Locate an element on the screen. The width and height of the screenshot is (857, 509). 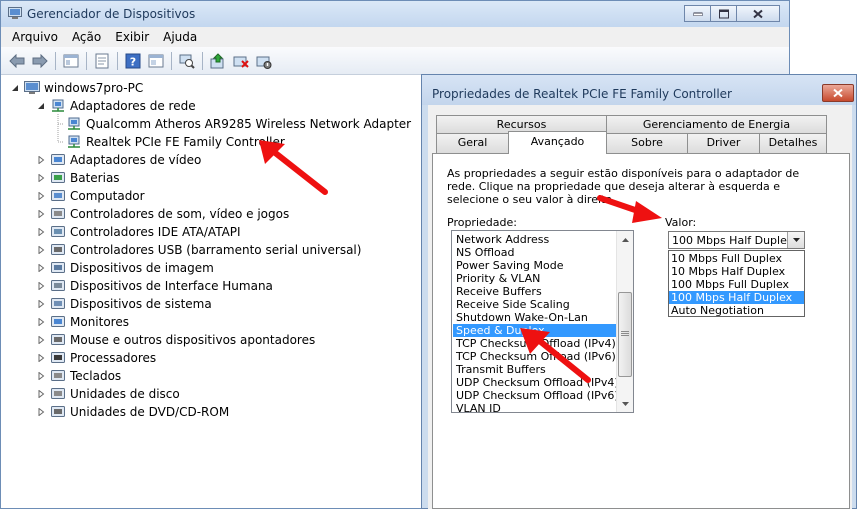
property-list-item: Power Saving Mode is located at coordinates (535, 265).